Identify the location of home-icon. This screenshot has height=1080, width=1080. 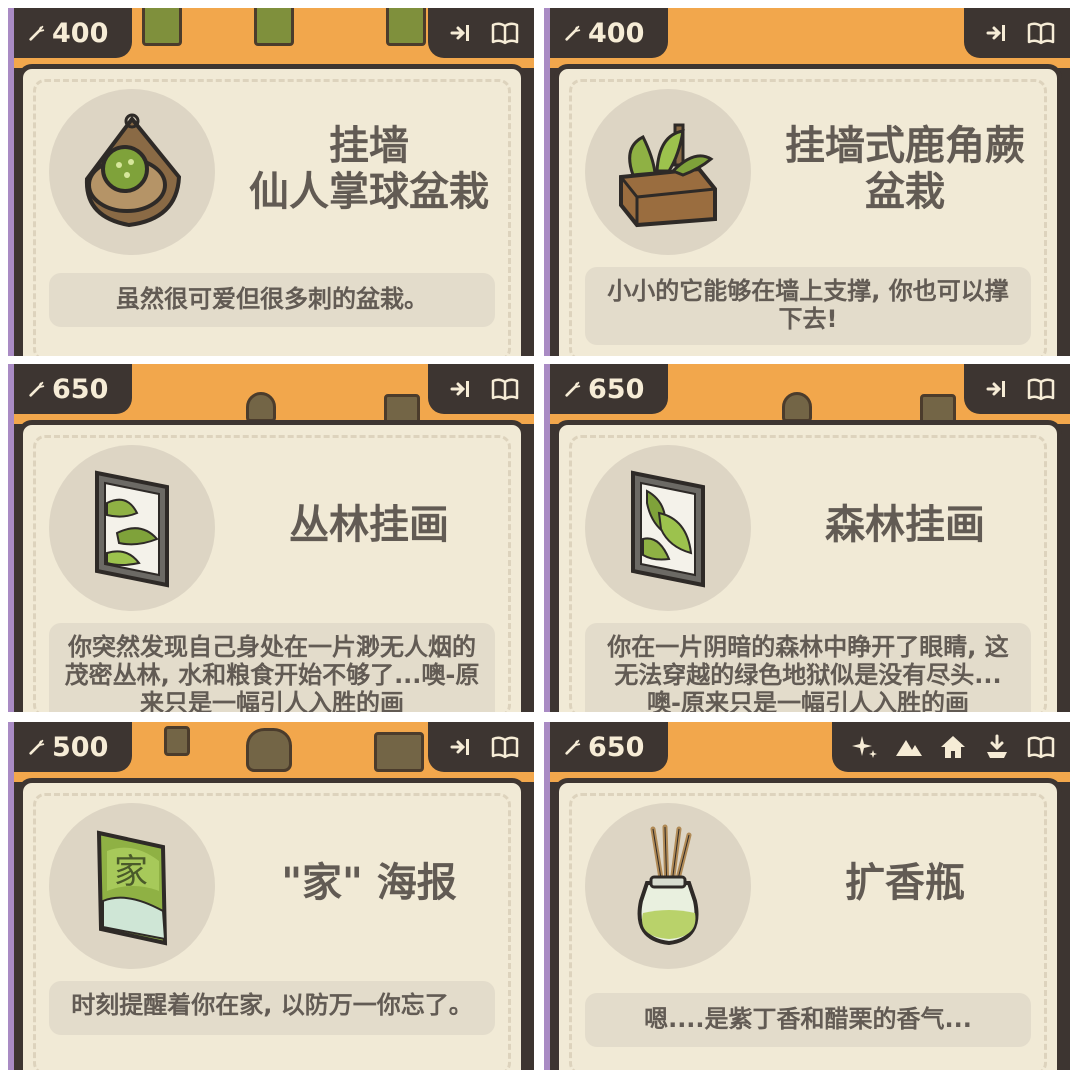
(953, 747).